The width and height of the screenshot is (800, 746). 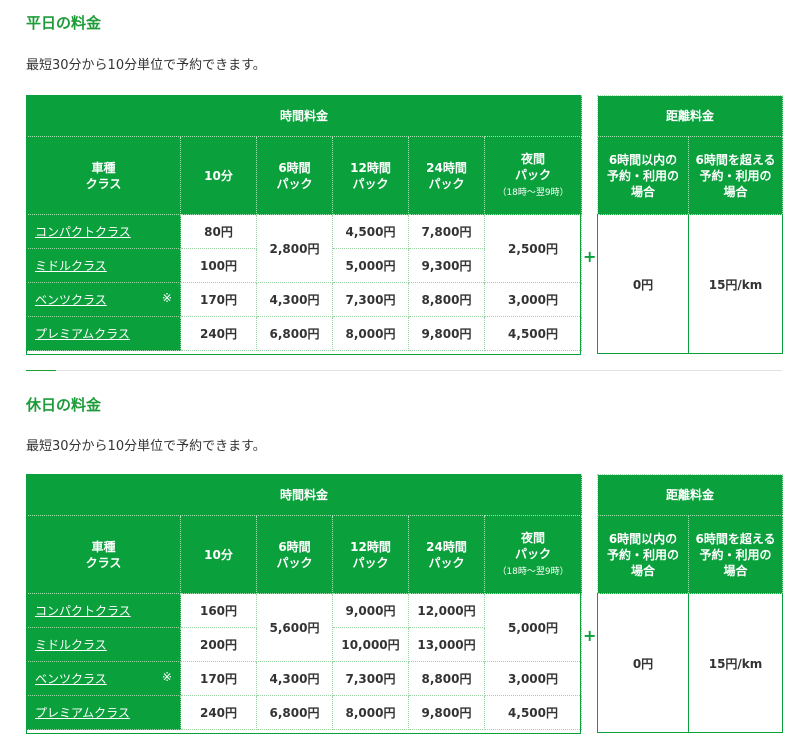 What do you see at coordinates (41, 370) in the screenshot?
I see `divider-accent` at bounding box center [41, 370].